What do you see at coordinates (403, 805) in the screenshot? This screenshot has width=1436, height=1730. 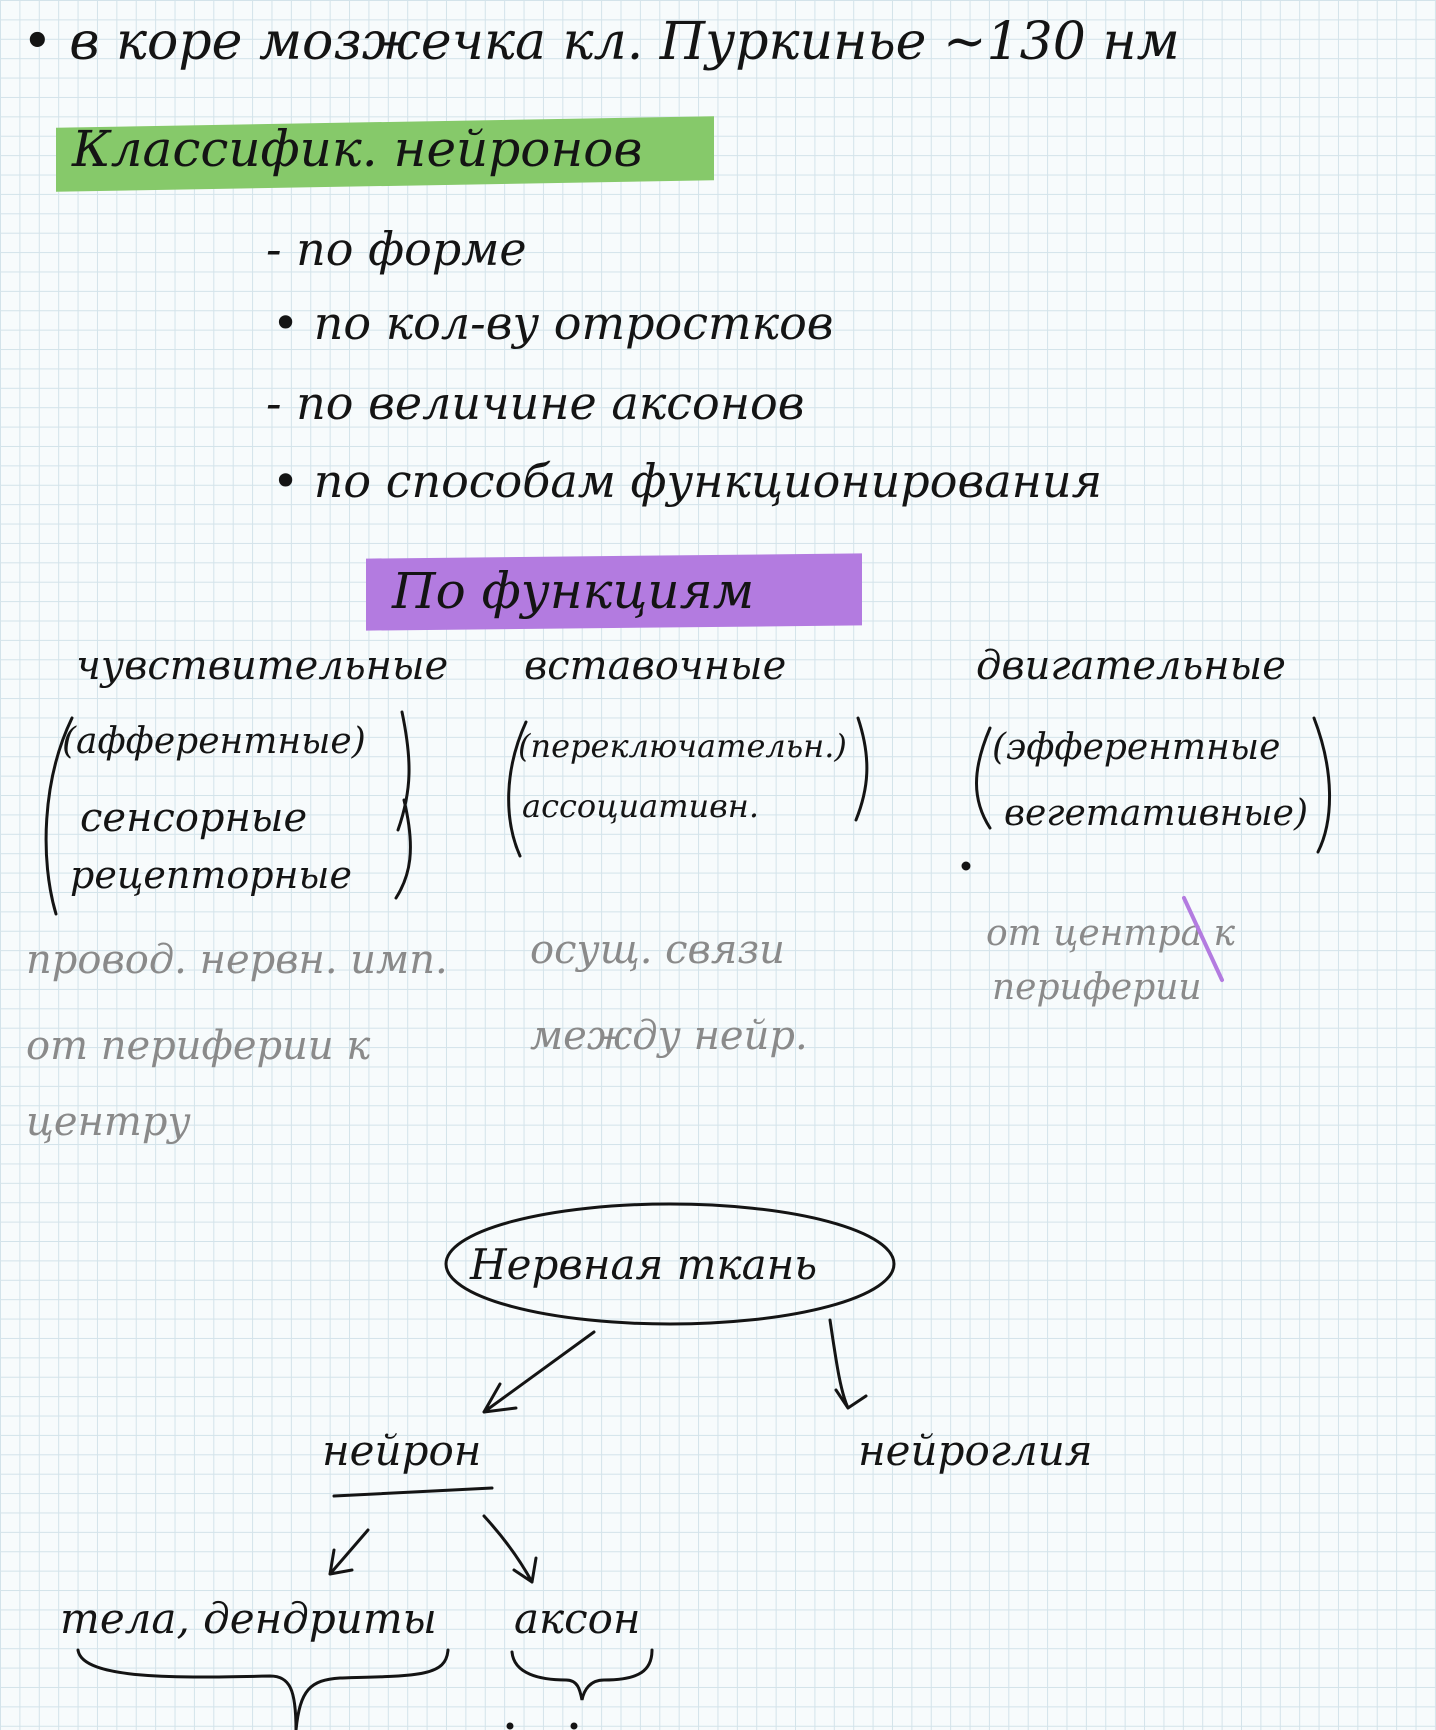 I see `sensory-close-bracket` at bounding box center [403, 805].